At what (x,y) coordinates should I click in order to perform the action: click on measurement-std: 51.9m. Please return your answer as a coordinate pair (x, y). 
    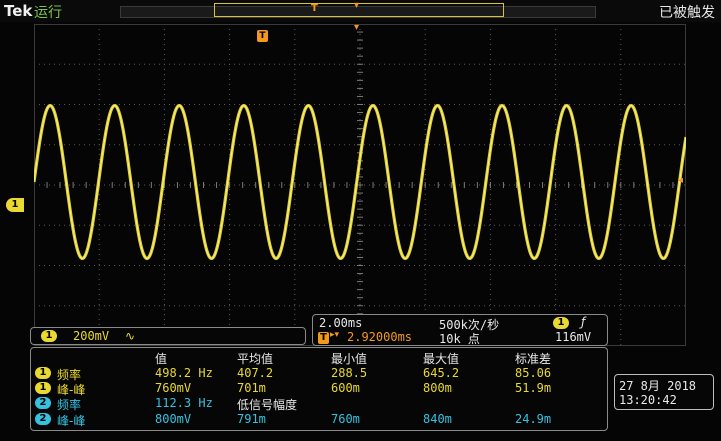
    Looking at the image, I should click on (533, 388).